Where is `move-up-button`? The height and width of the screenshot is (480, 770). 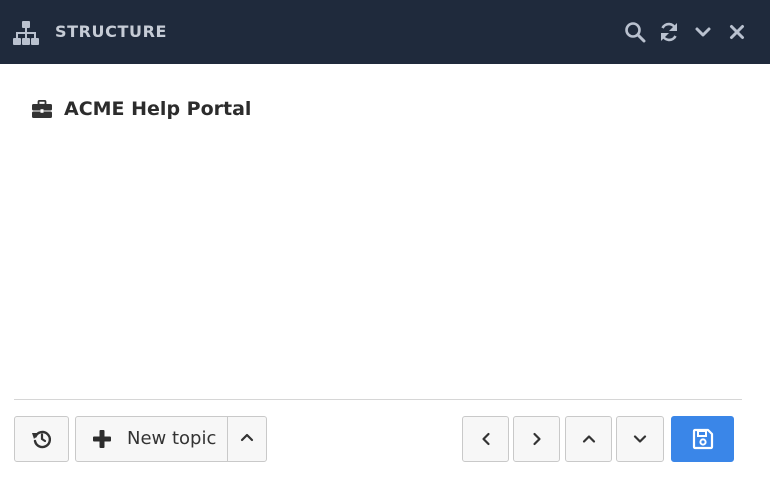 move-up-button is located at coordinates (588, 439).